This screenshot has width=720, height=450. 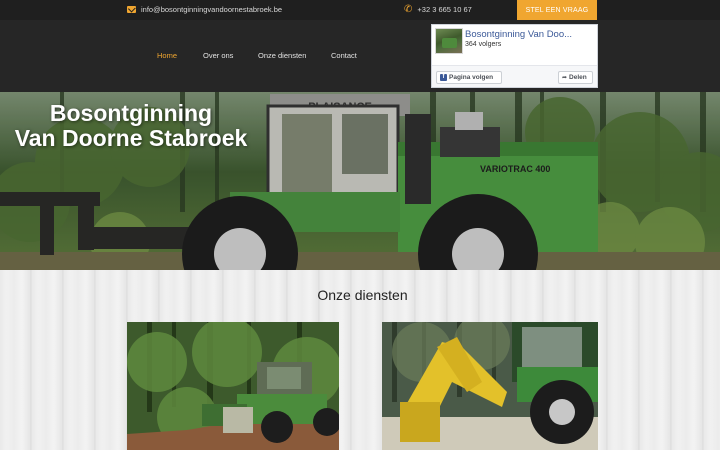 I want to click on phone-text: +32 3 665 10 67, so click(x=444, y=9).